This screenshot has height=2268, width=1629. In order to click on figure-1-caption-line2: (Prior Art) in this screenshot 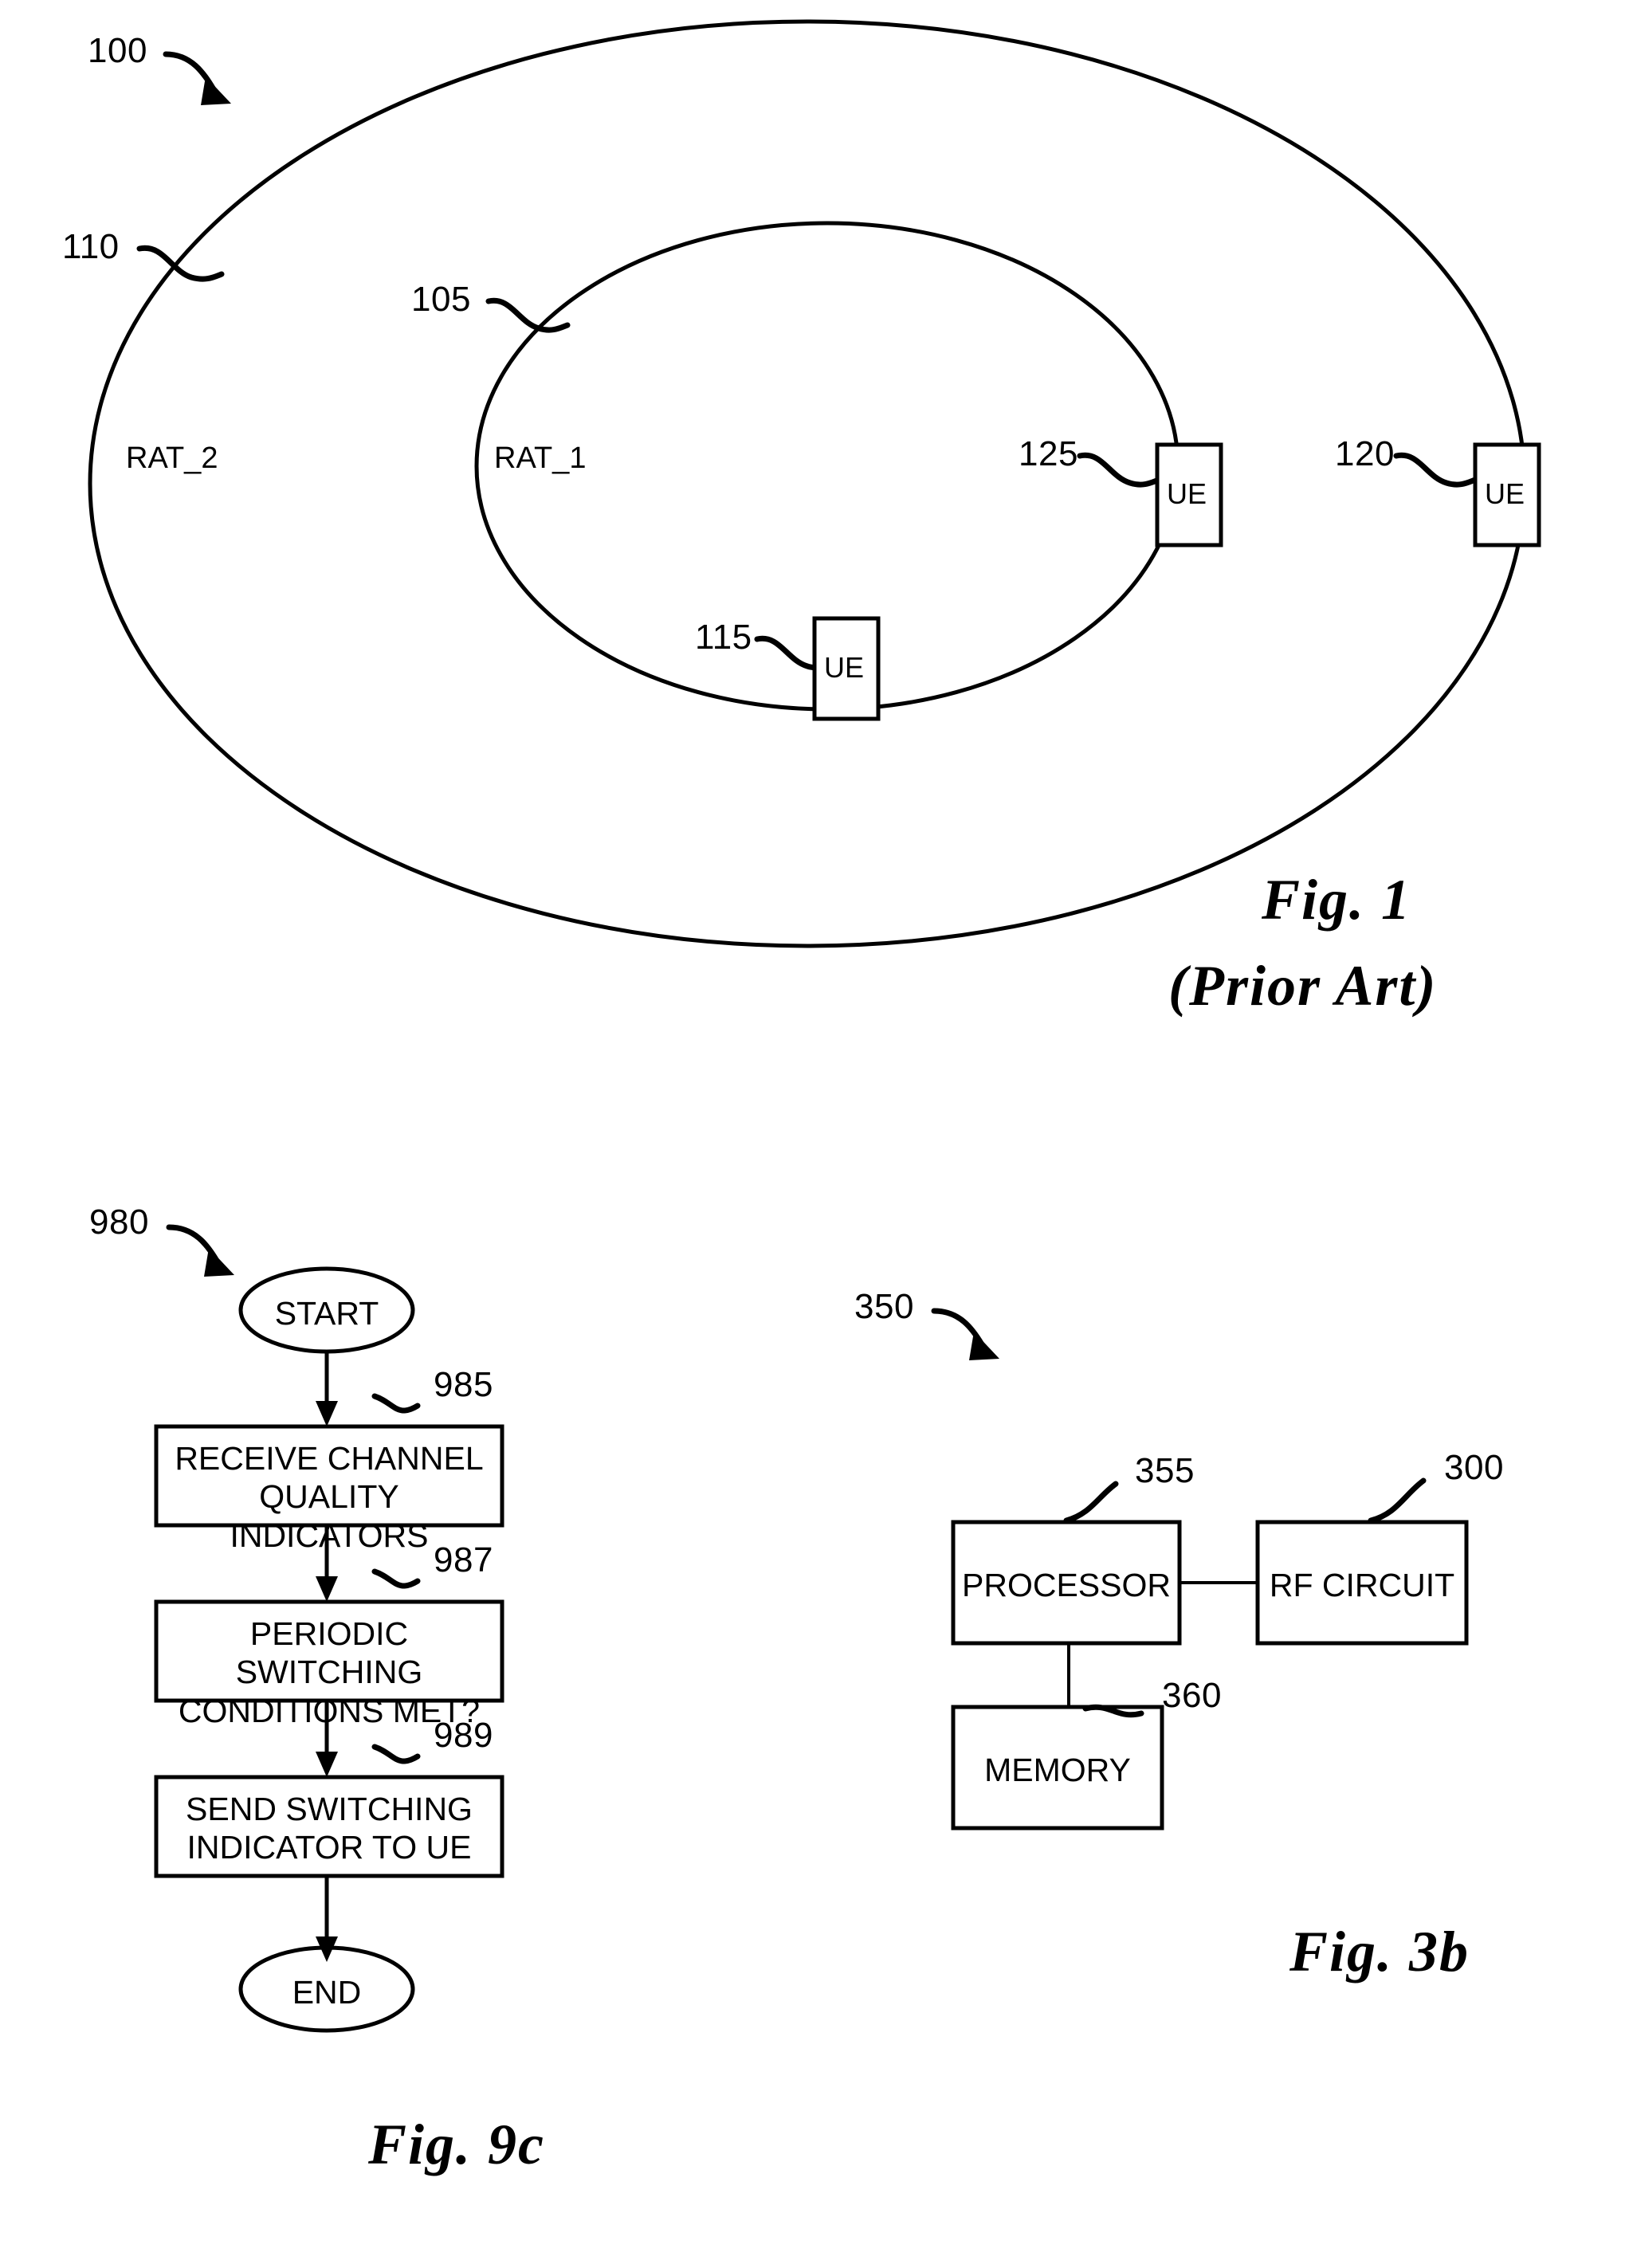, I will do `click(1303, 986)`.